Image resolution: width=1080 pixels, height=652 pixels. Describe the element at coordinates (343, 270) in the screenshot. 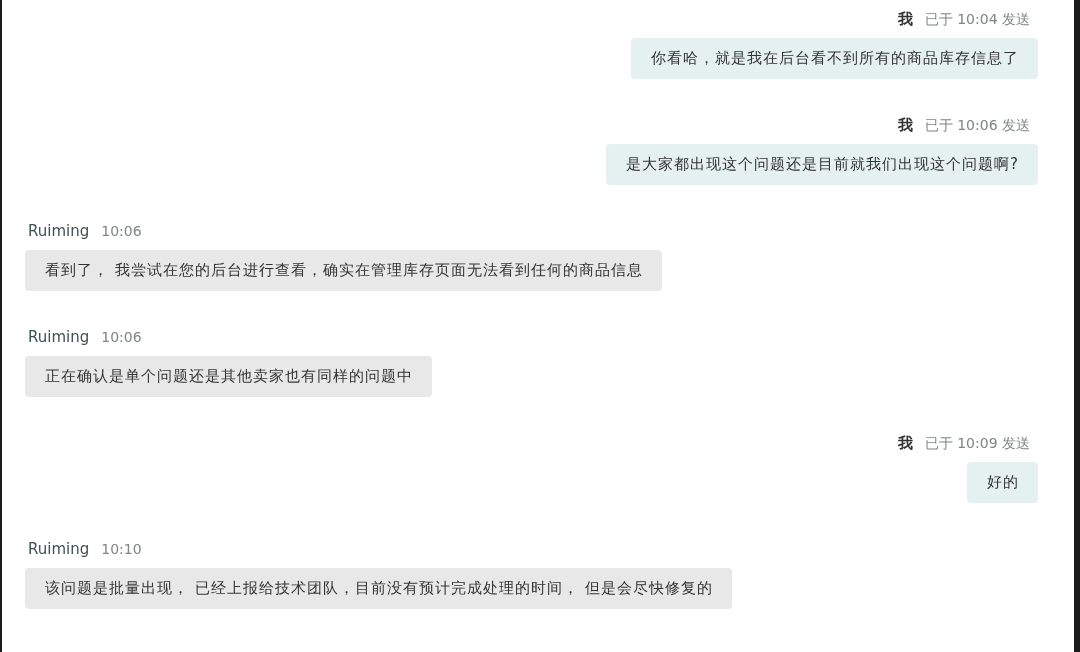

I see `message-bubble: 看到了， 我尝试在您的后台进行查看，确实在管理库存页面无法看到任何的商品信息` at that location.